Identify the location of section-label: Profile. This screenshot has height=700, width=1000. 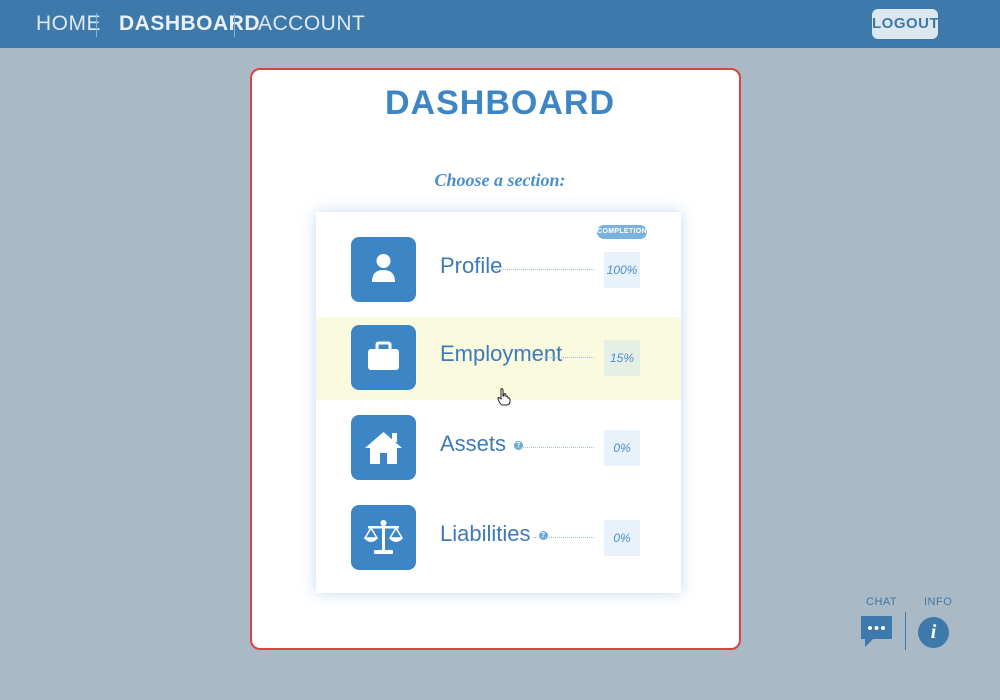
(471, 265).